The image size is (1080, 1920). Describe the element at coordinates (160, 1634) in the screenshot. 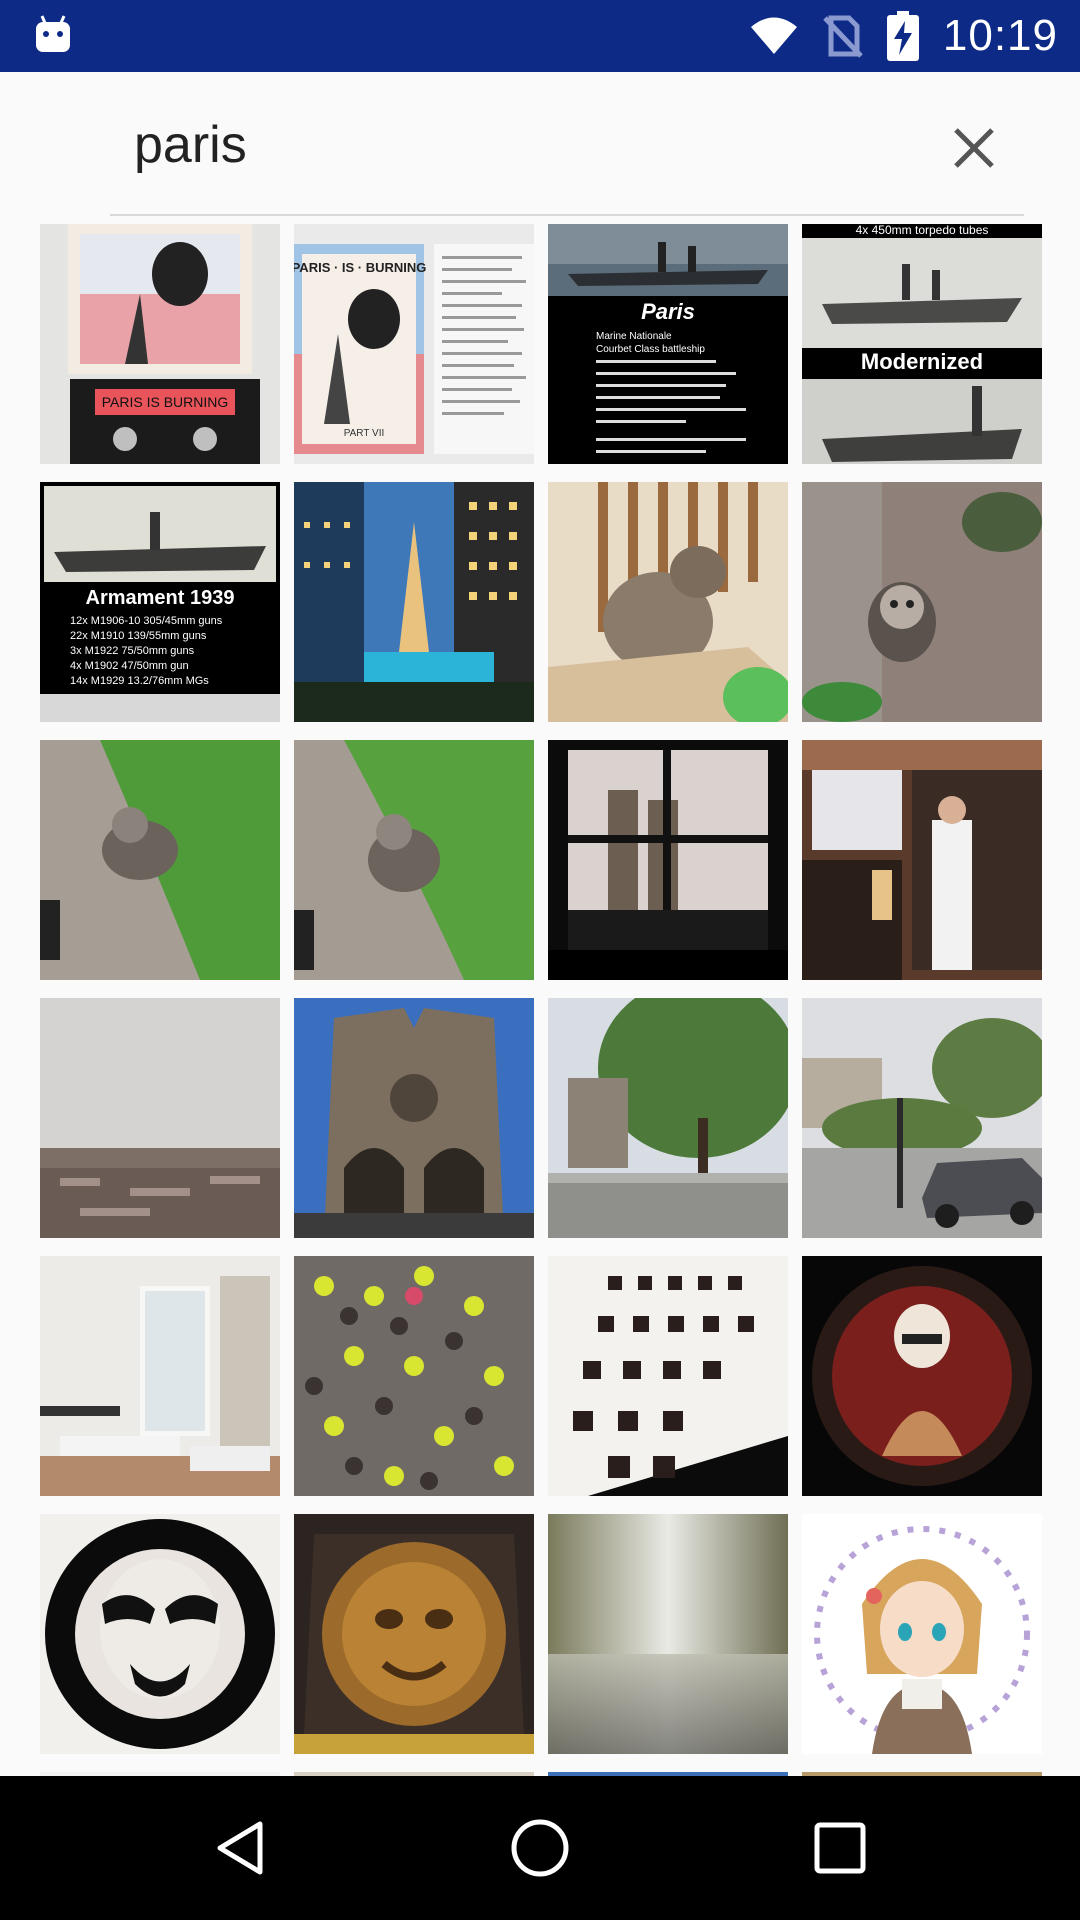

I see `result-mask-peephole` at that location.